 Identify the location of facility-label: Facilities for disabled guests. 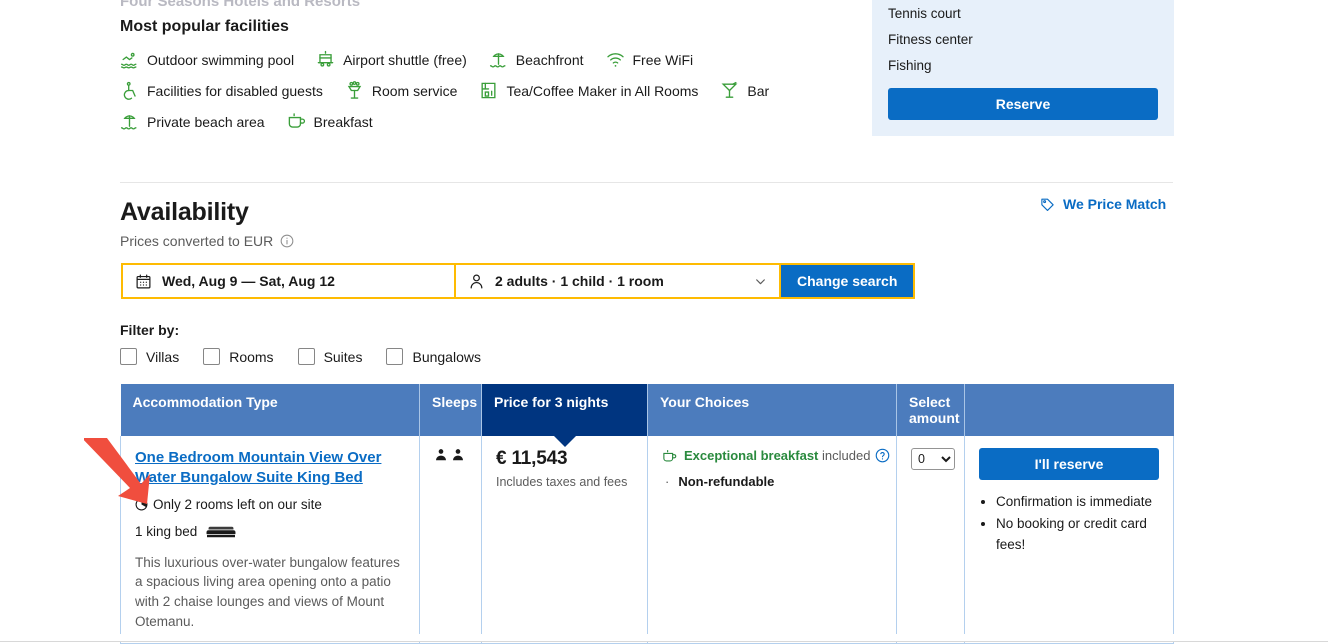
(235, 90).